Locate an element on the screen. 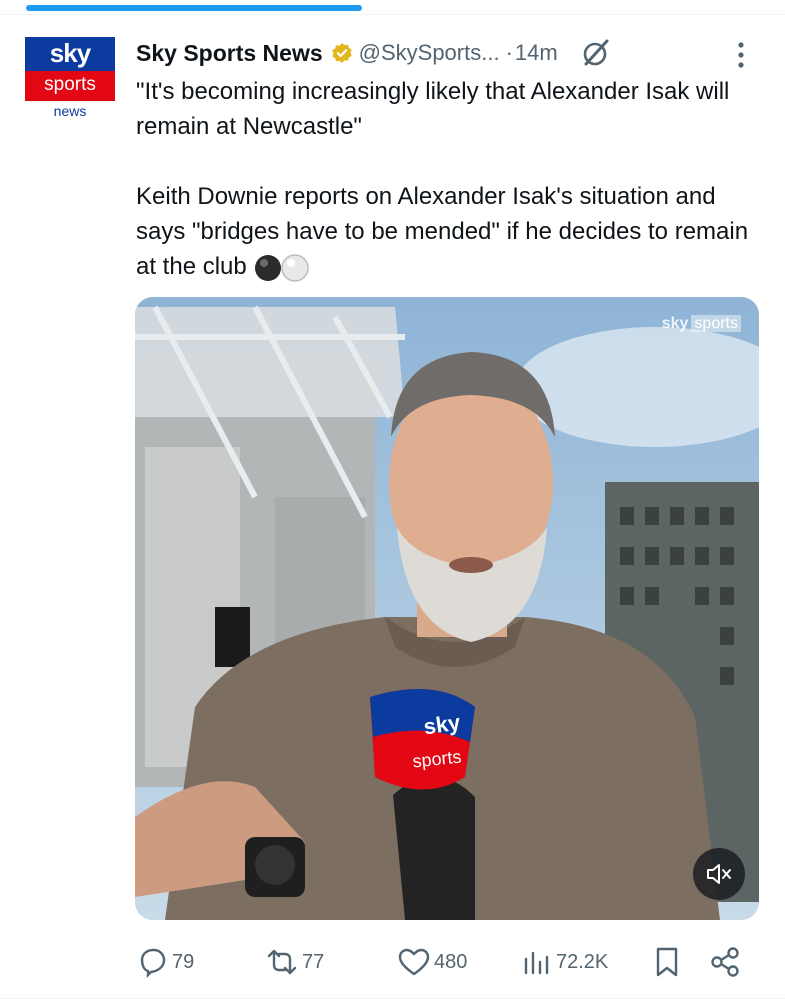 Image resolution: width=785 pixels, height=1000 pixels. watermark-sky: sky is located at coordinates (675, 323).